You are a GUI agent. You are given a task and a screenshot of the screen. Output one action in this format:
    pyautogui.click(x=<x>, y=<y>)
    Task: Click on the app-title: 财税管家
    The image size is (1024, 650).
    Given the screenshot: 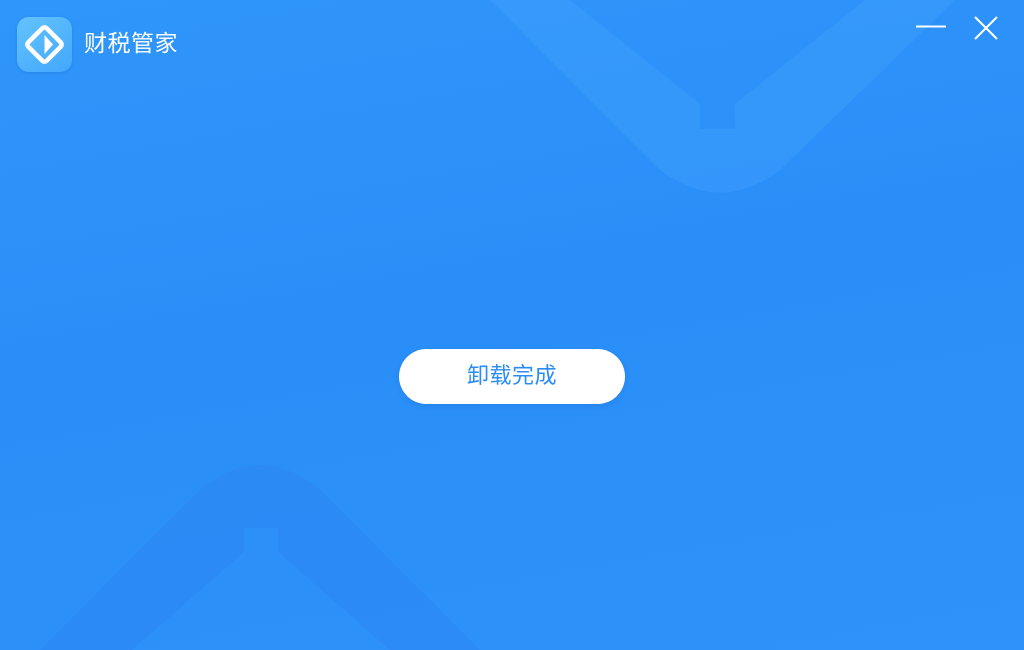 What is the action you would take?
    pyautogui.click(x=131, y=44)
    